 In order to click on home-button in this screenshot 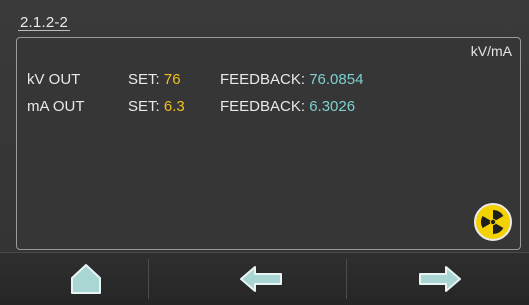, I will do `click(86, 279)`.